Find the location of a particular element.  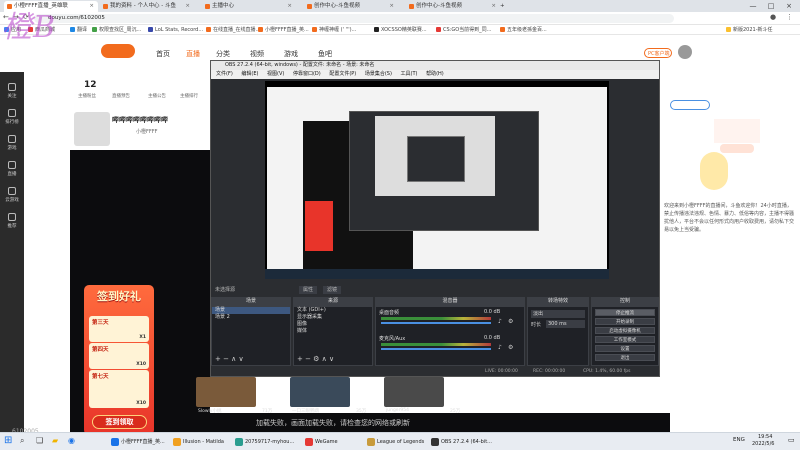

bookmark: 翻译 is located at coordinates (78, 30).